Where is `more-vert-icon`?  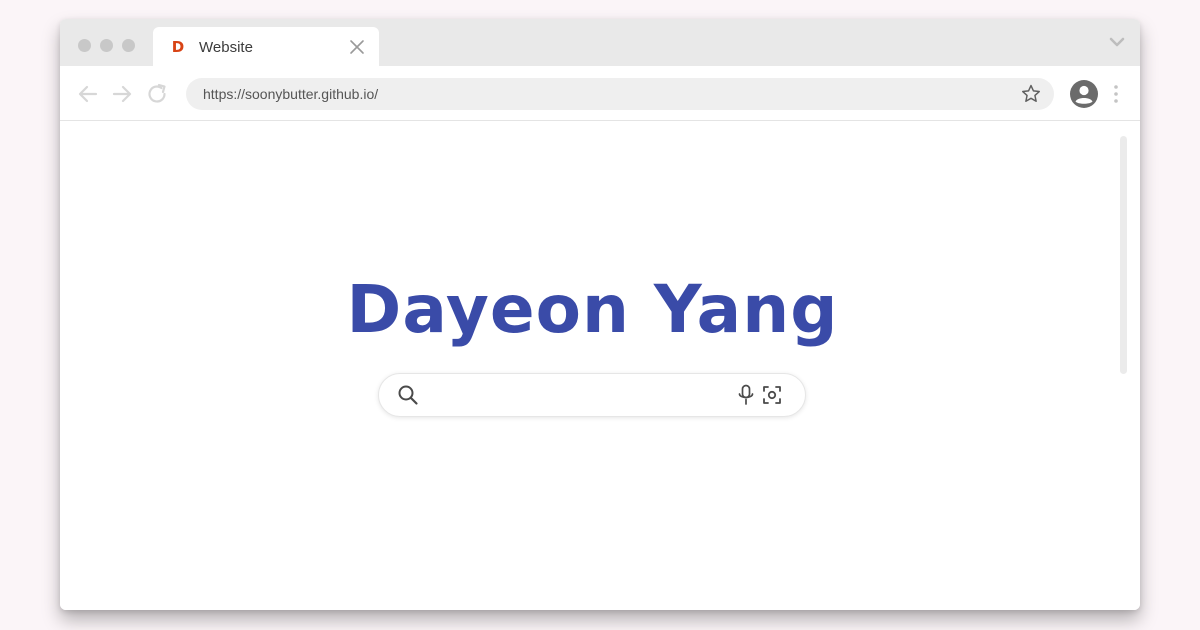 more-vert-icon is located at coordinates (1116, 94).